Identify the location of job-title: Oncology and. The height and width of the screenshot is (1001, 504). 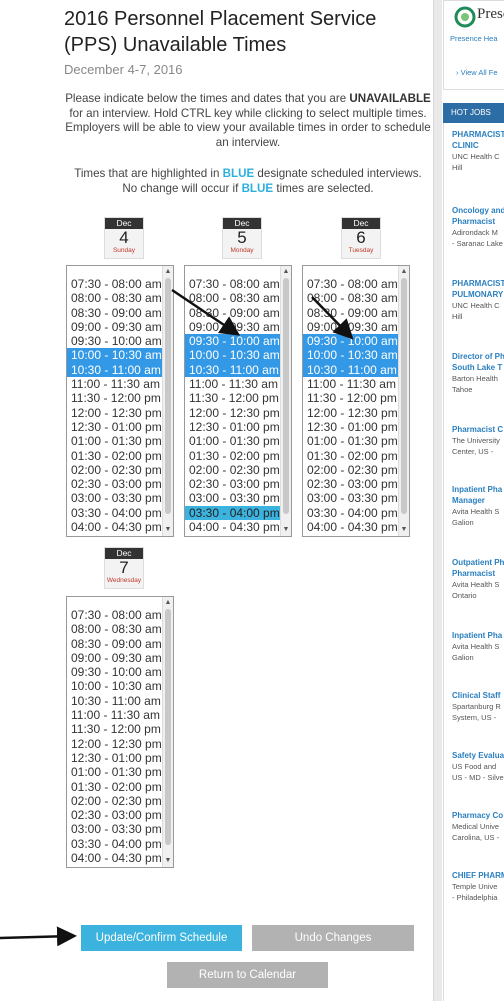
(478, 210).